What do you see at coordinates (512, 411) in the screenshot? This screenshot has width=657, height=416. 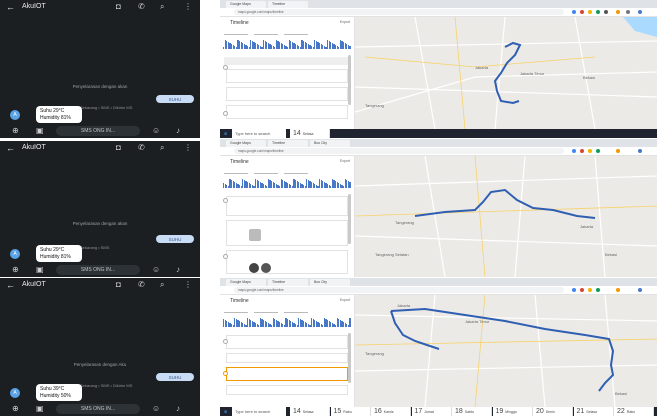 I see `day-chip: 19 Minggu` at bounding box center [512, 411].